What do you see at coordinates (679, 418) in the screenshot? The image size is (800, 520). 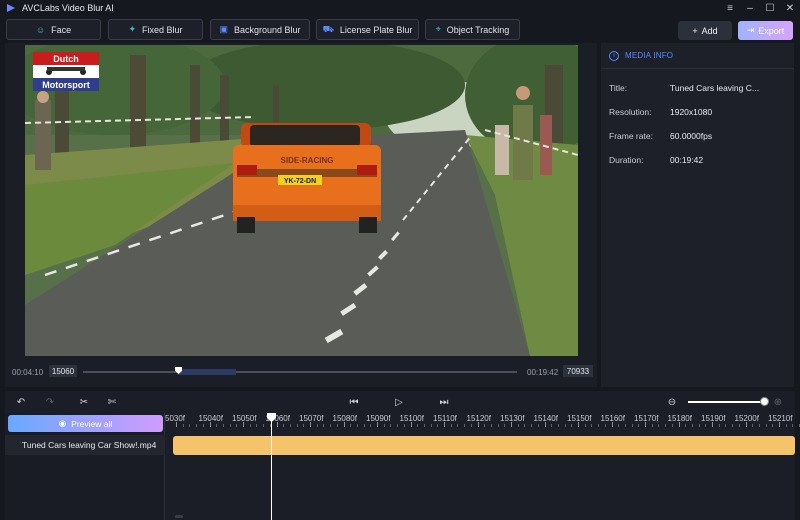 I see `ruler-label: 15180f` at bounding box center [679, 418].